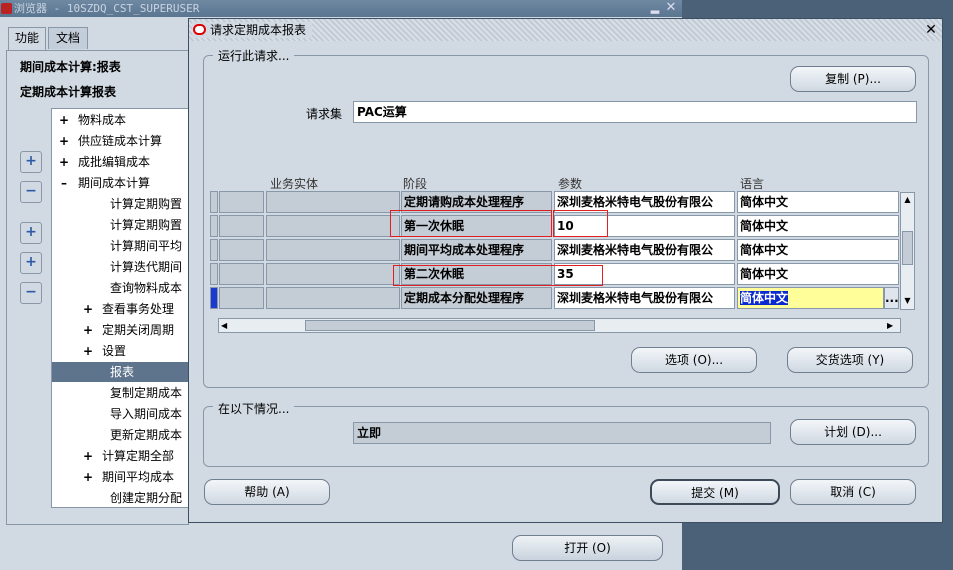 The width and height of the screenshot is (953, 570). I want to click on tree-item: 更新定期成本, so click(120, 435).